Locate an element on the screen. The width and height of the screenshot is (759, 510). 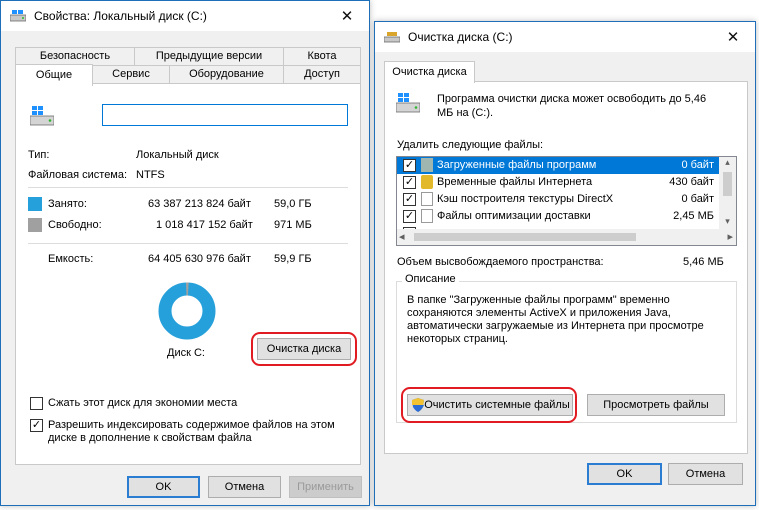
drive-icon is located at coordinates (18, 16).